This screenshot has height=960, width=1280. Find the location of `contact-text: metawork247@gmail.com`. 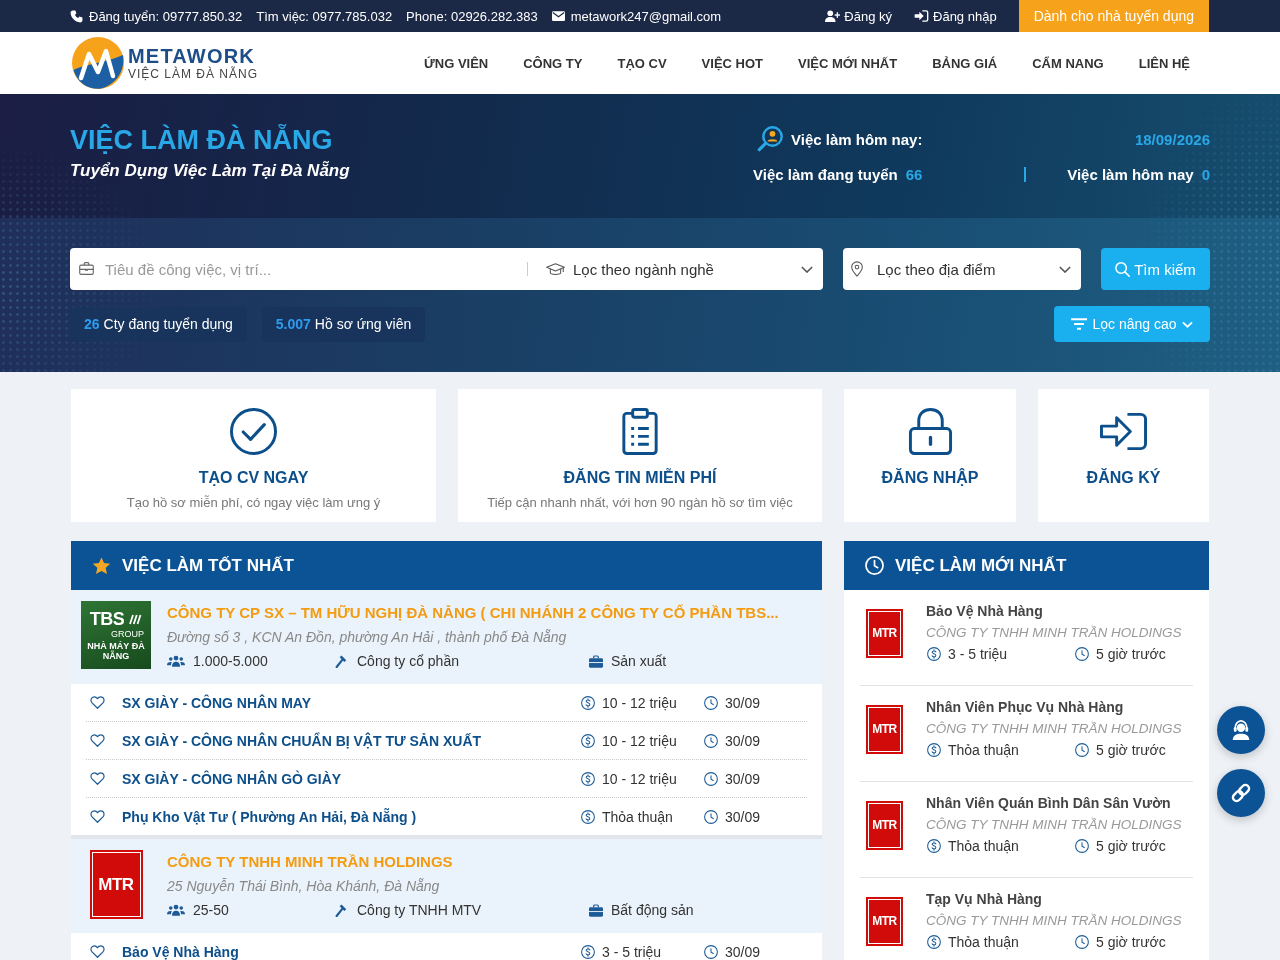

contact-text: metawork247@gmail.com is located at coordinates (646, 16).